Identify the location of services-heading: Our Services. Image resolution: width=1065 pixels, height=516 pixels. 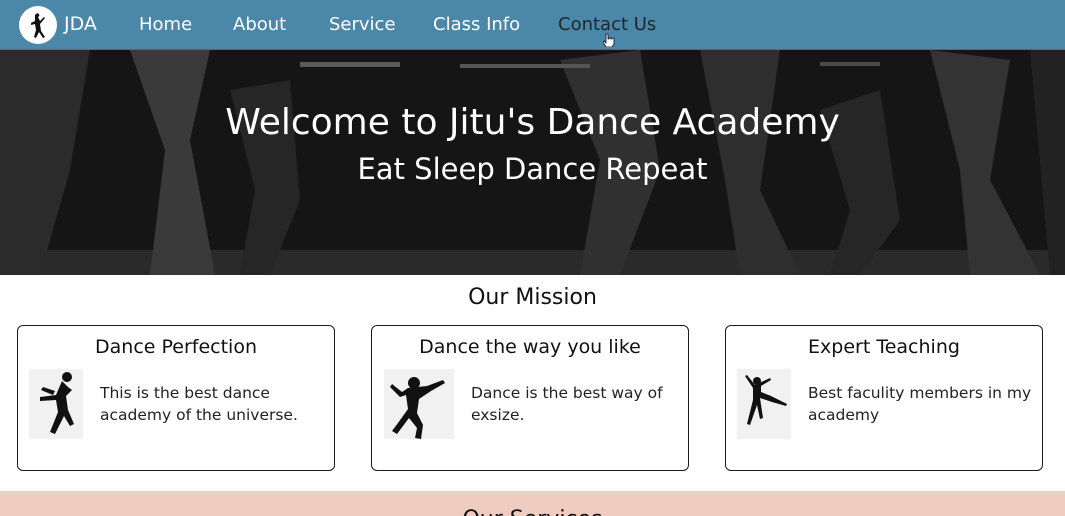
(532, 511).